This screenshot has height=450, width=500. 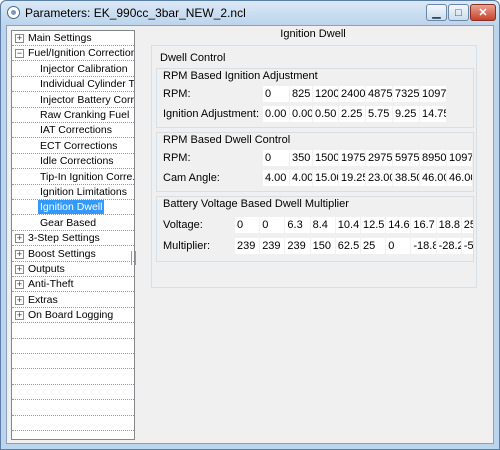 What do you see at coordinates (325, 178) in the screenshot?
I see `value-cell: 15.00` at bounding box center [325, 178].